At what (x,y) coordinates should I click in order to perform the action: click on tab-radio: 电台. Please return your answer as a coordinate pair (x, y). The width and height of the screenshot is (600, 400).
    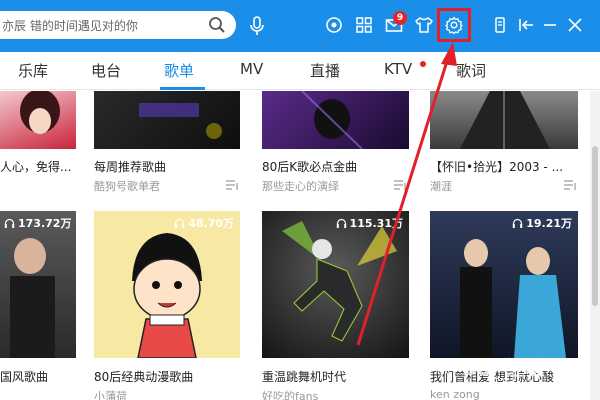
    Looking at the image, I should click on (106, 70).